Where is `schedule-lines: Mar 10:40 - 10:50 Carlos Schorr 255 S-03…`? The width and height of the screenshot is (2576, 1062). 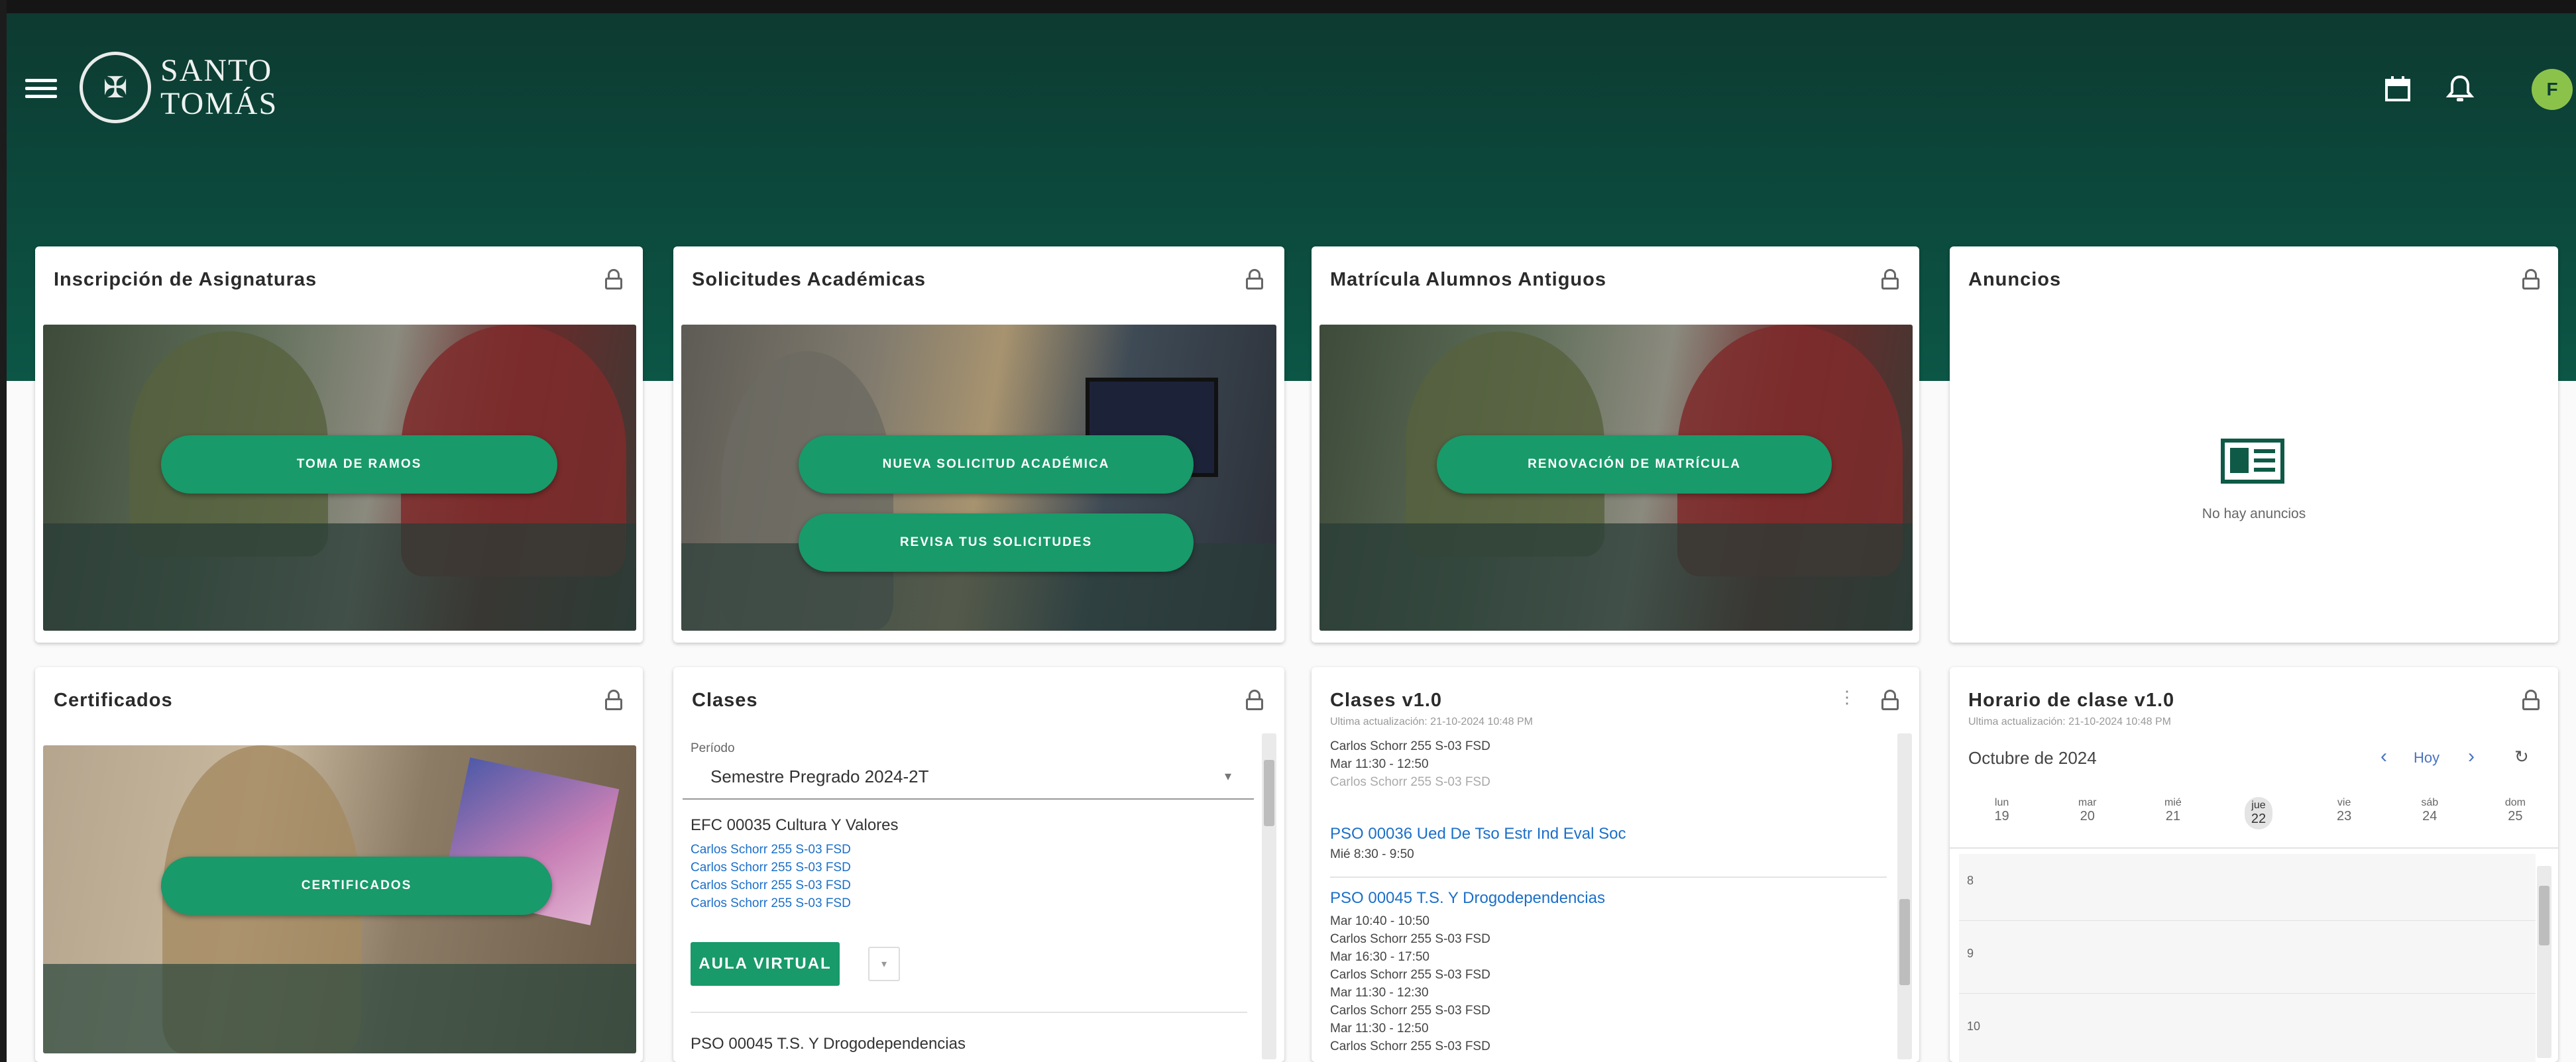
schedule-lines: Mar 10:40 - 10:50 Carlos Schorr 255 S-03… is located at coordinates (1410, 984).